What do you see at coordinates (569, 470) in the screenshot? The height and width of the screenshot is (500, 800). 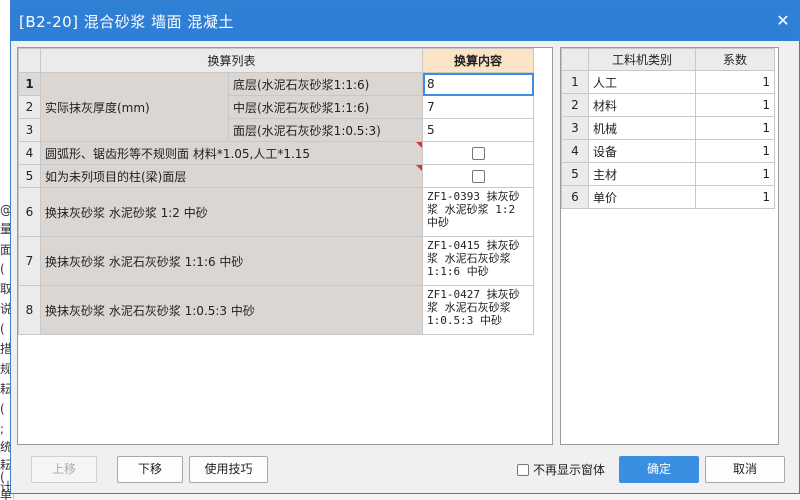 I see `no-show-again-label: 不再显示窗体` at bounding box center [569, 470].